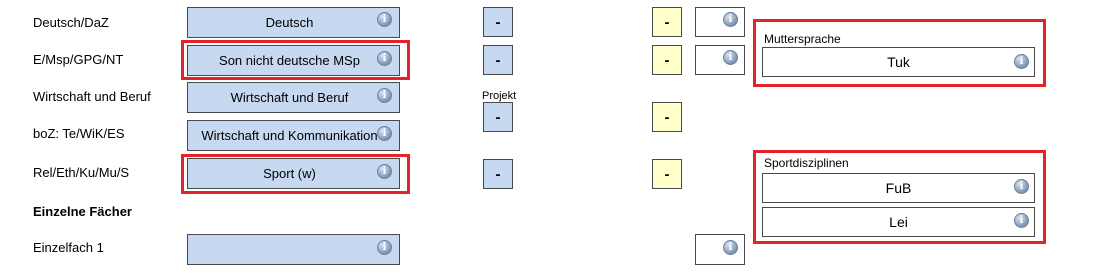  Describe the element at coordinates (289, 135) in the screenshot. I see `course-field-text: Wirtschaft und Kommunikation` at that location.